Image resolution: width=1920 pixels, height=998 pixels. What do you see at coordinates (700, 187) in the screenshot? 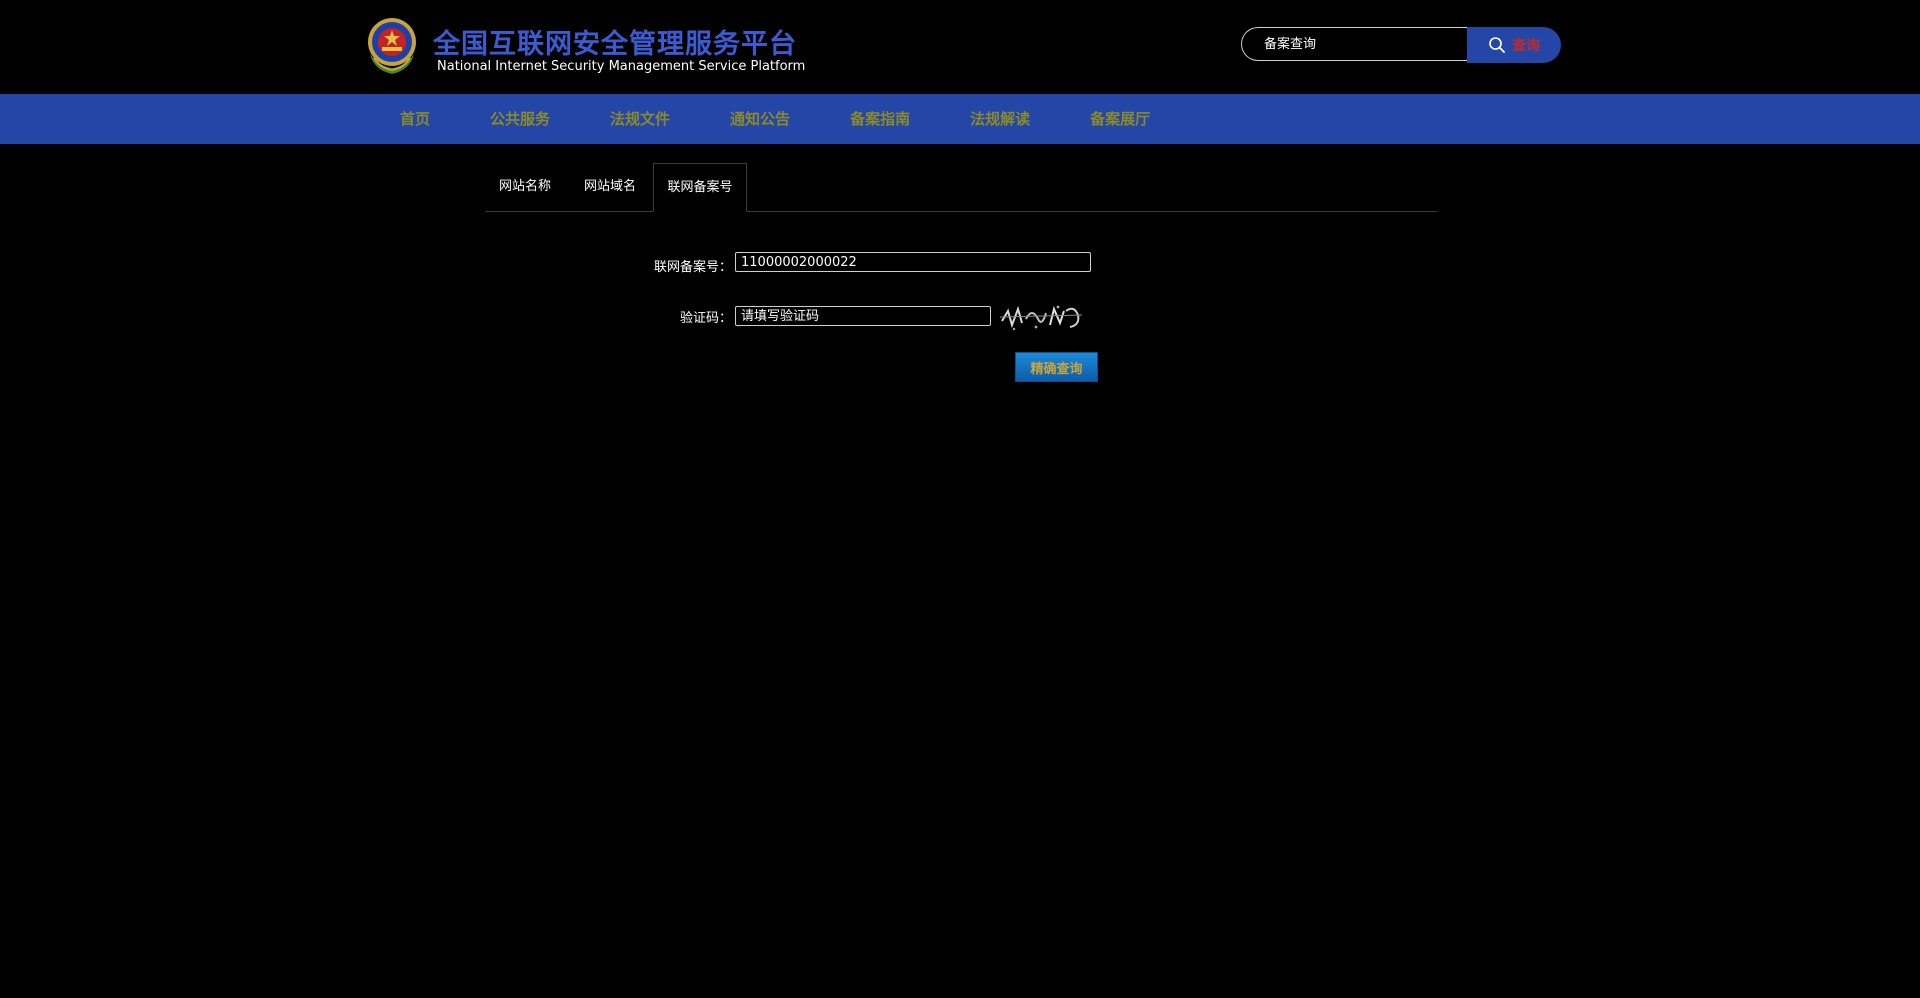
I see `tab-record-number: 联网备案号` at bounding box center [700, 187].